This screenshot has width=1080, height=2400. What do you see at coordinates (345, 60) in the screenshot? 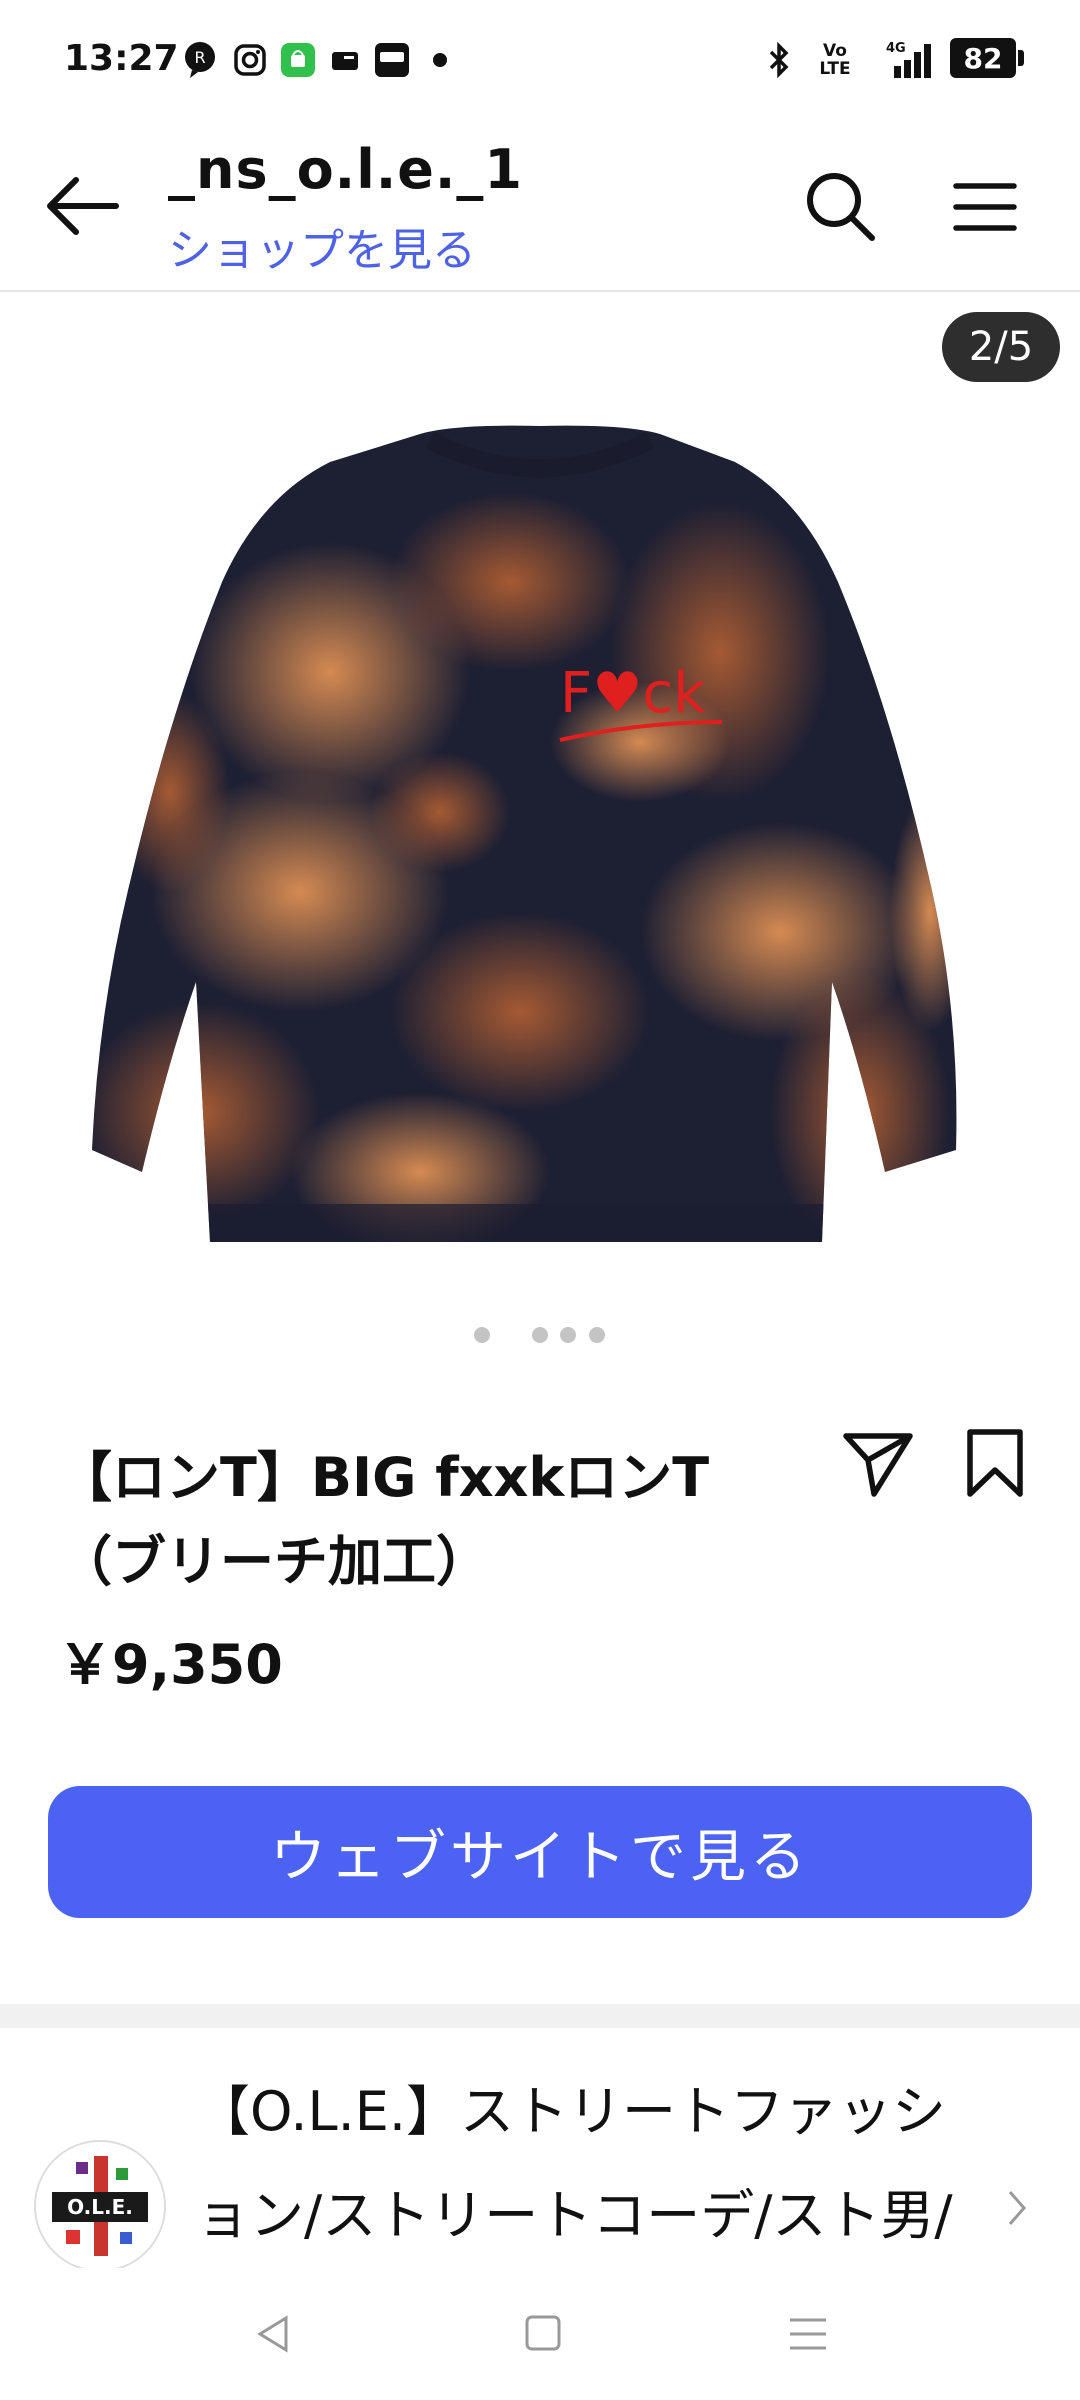
I see `card-icon` at bounding box center [345, 60].